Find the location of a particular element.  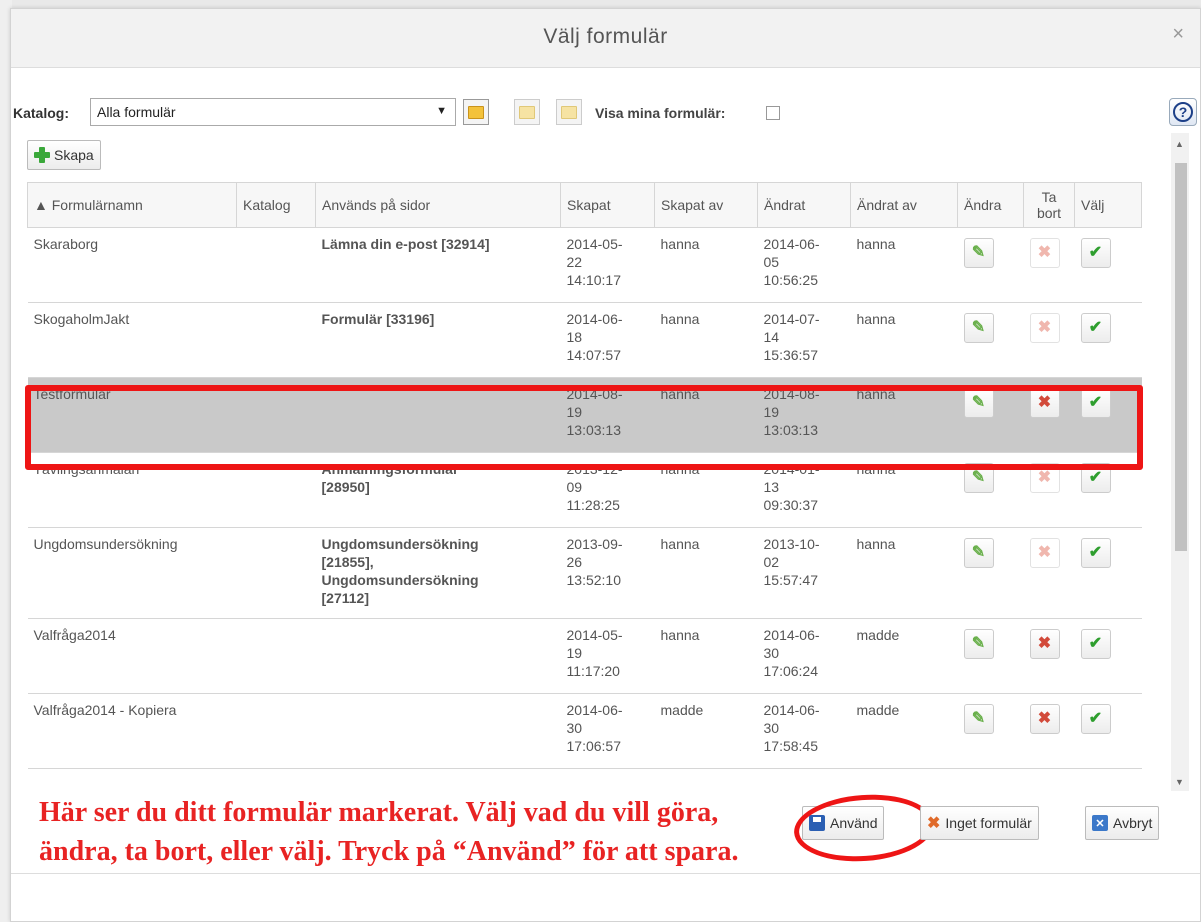

cancel-button: ✕ Avbryt is located at coordinates (1122, 823).